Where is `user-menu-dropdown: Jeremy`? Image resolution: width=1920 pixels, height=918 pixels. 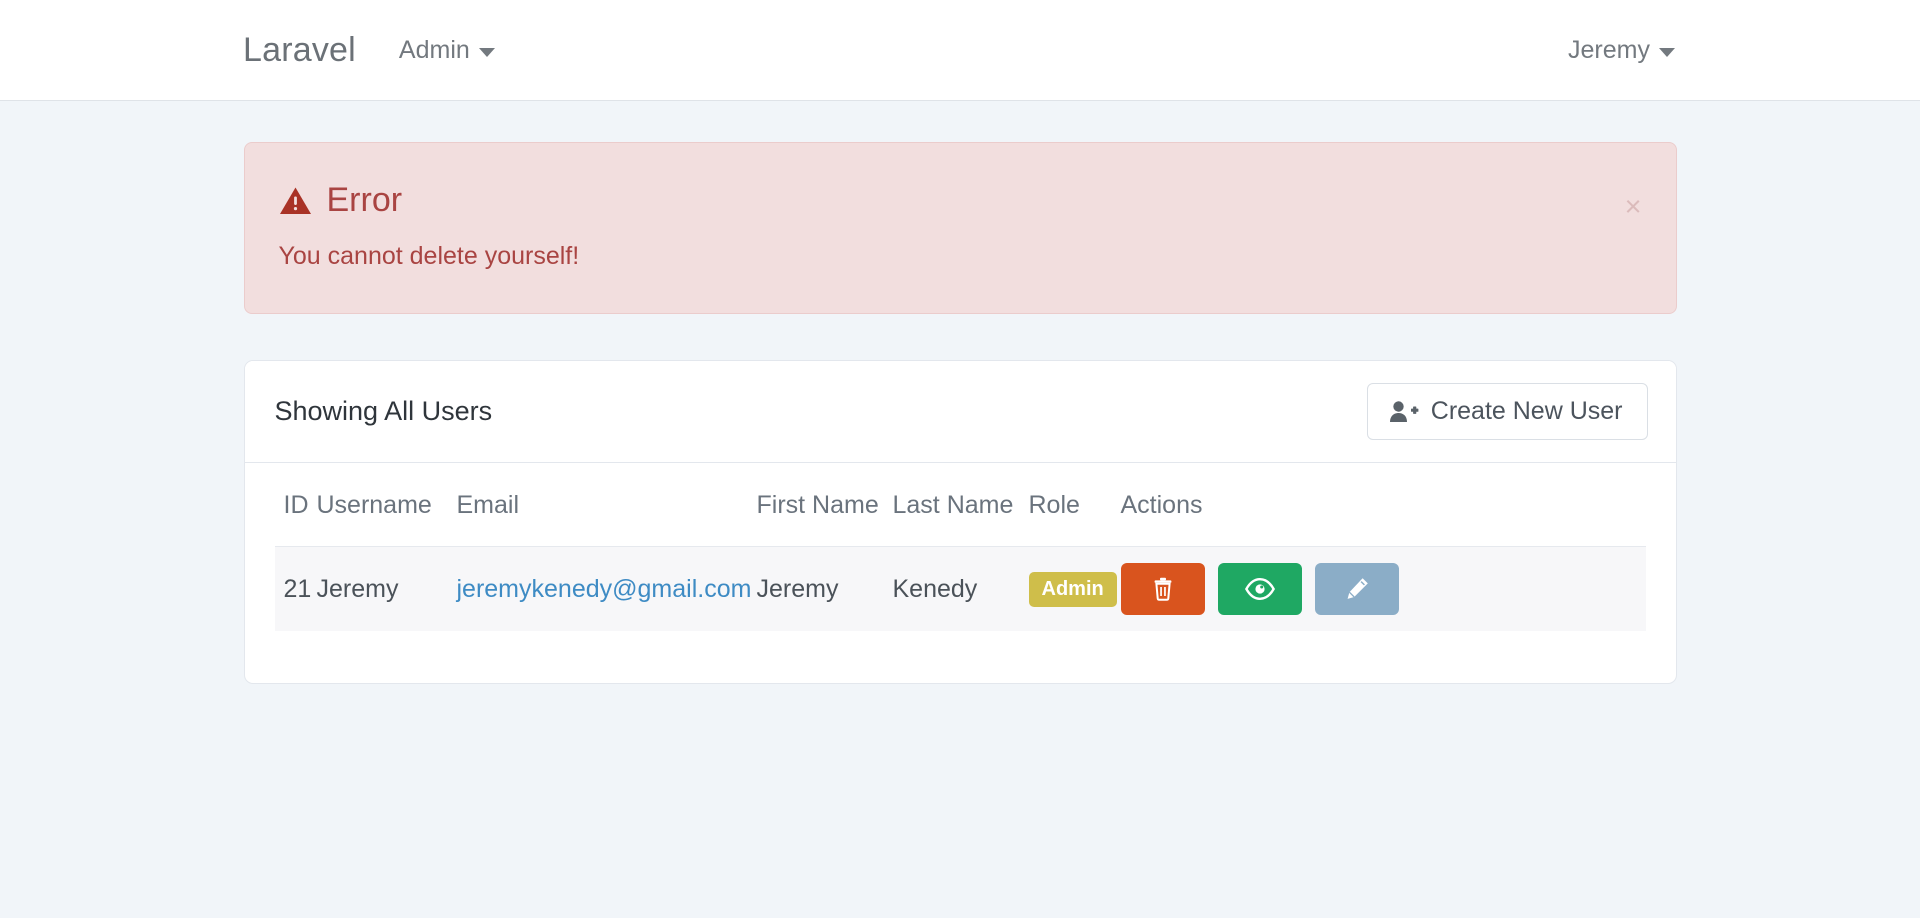 user-menu-dropdown: Jeremy is located at coordinates (1621, 50).